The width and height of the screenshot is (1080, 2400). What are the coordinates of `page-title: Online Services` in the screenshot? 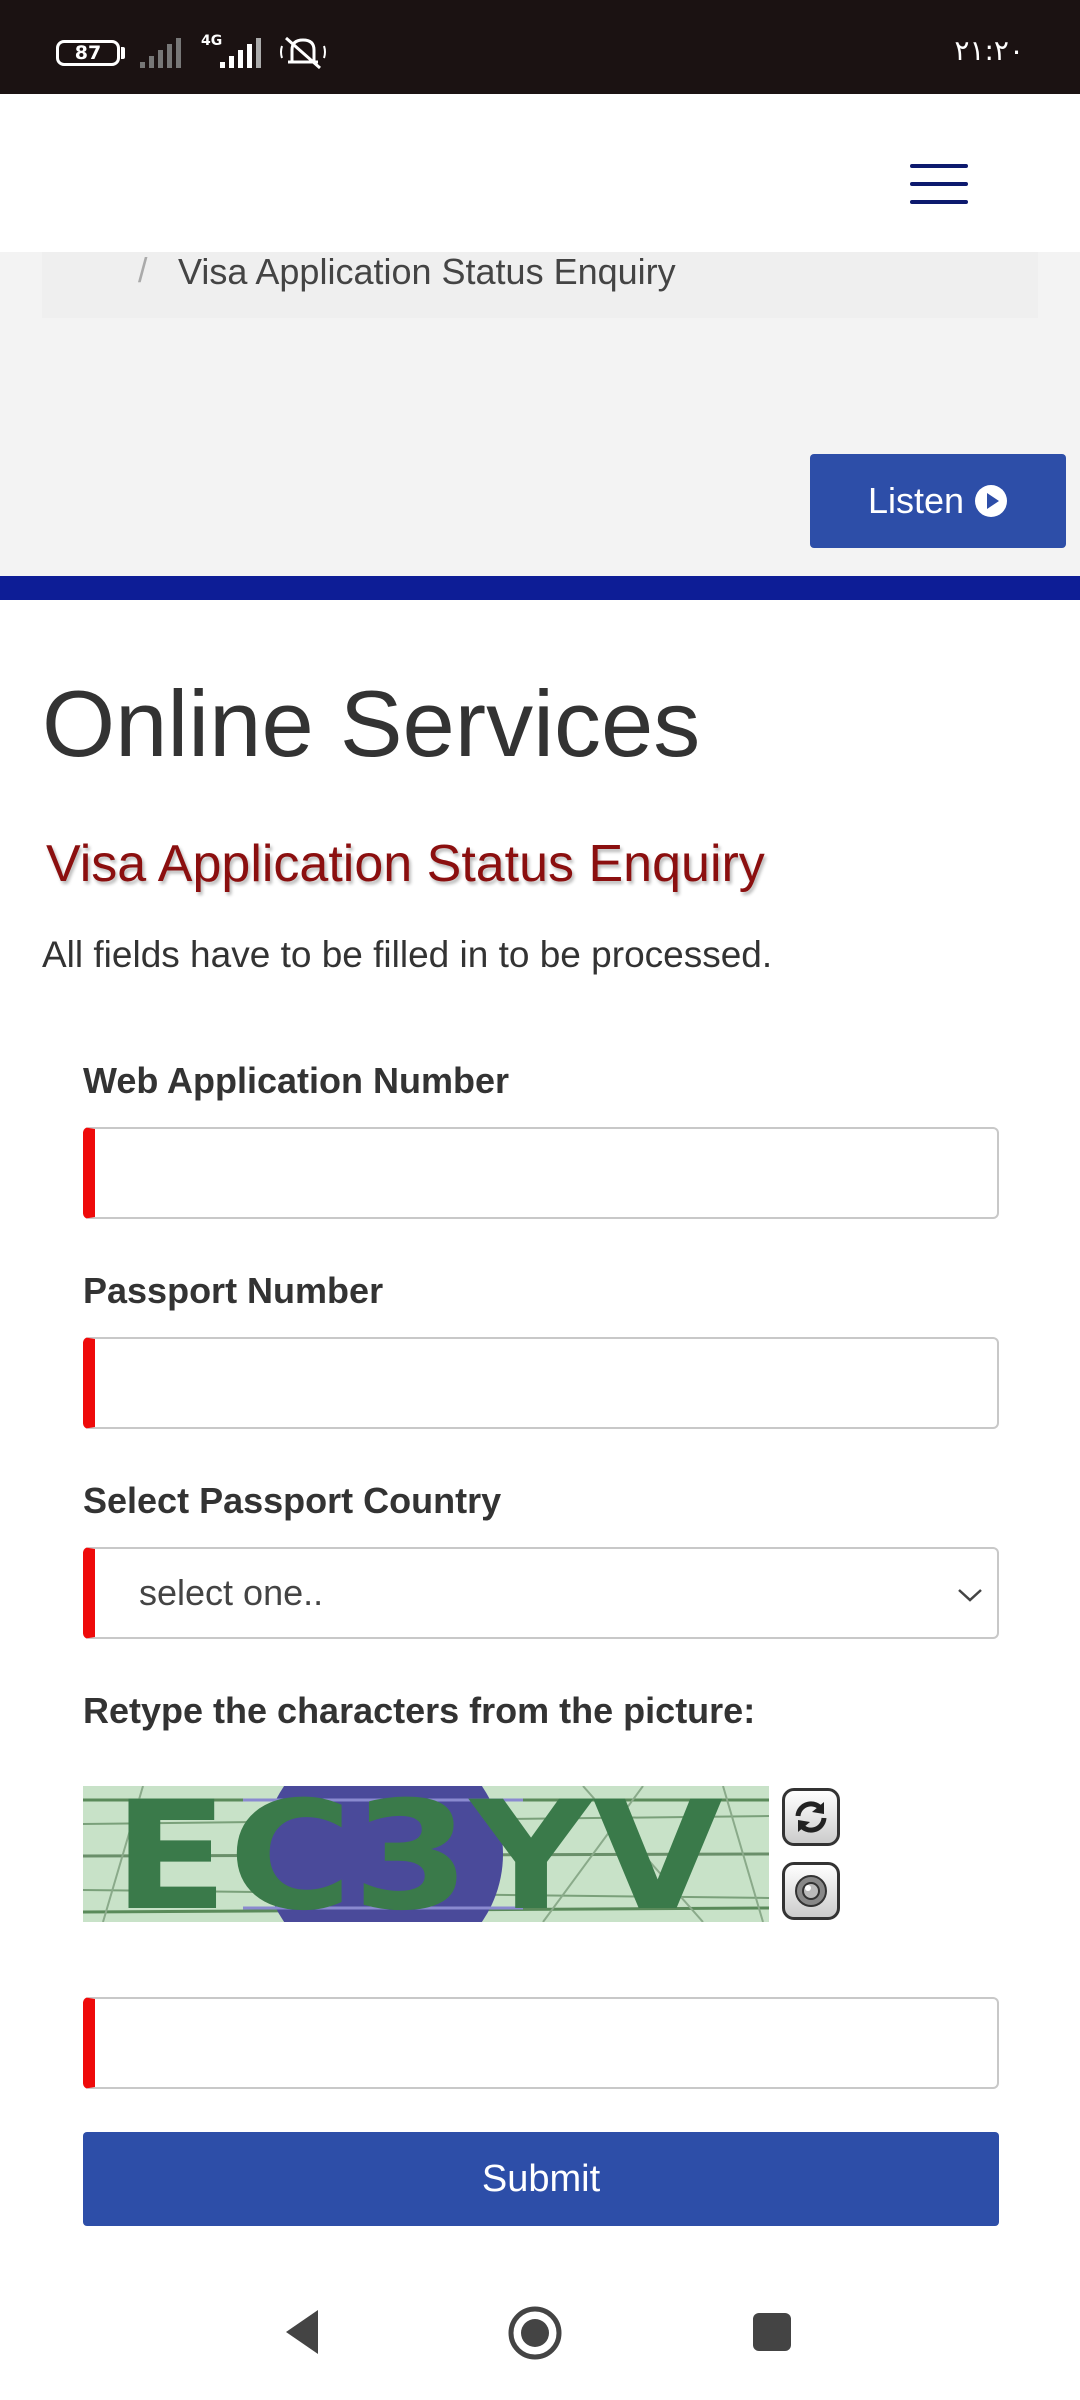 It's located at (371, 723).